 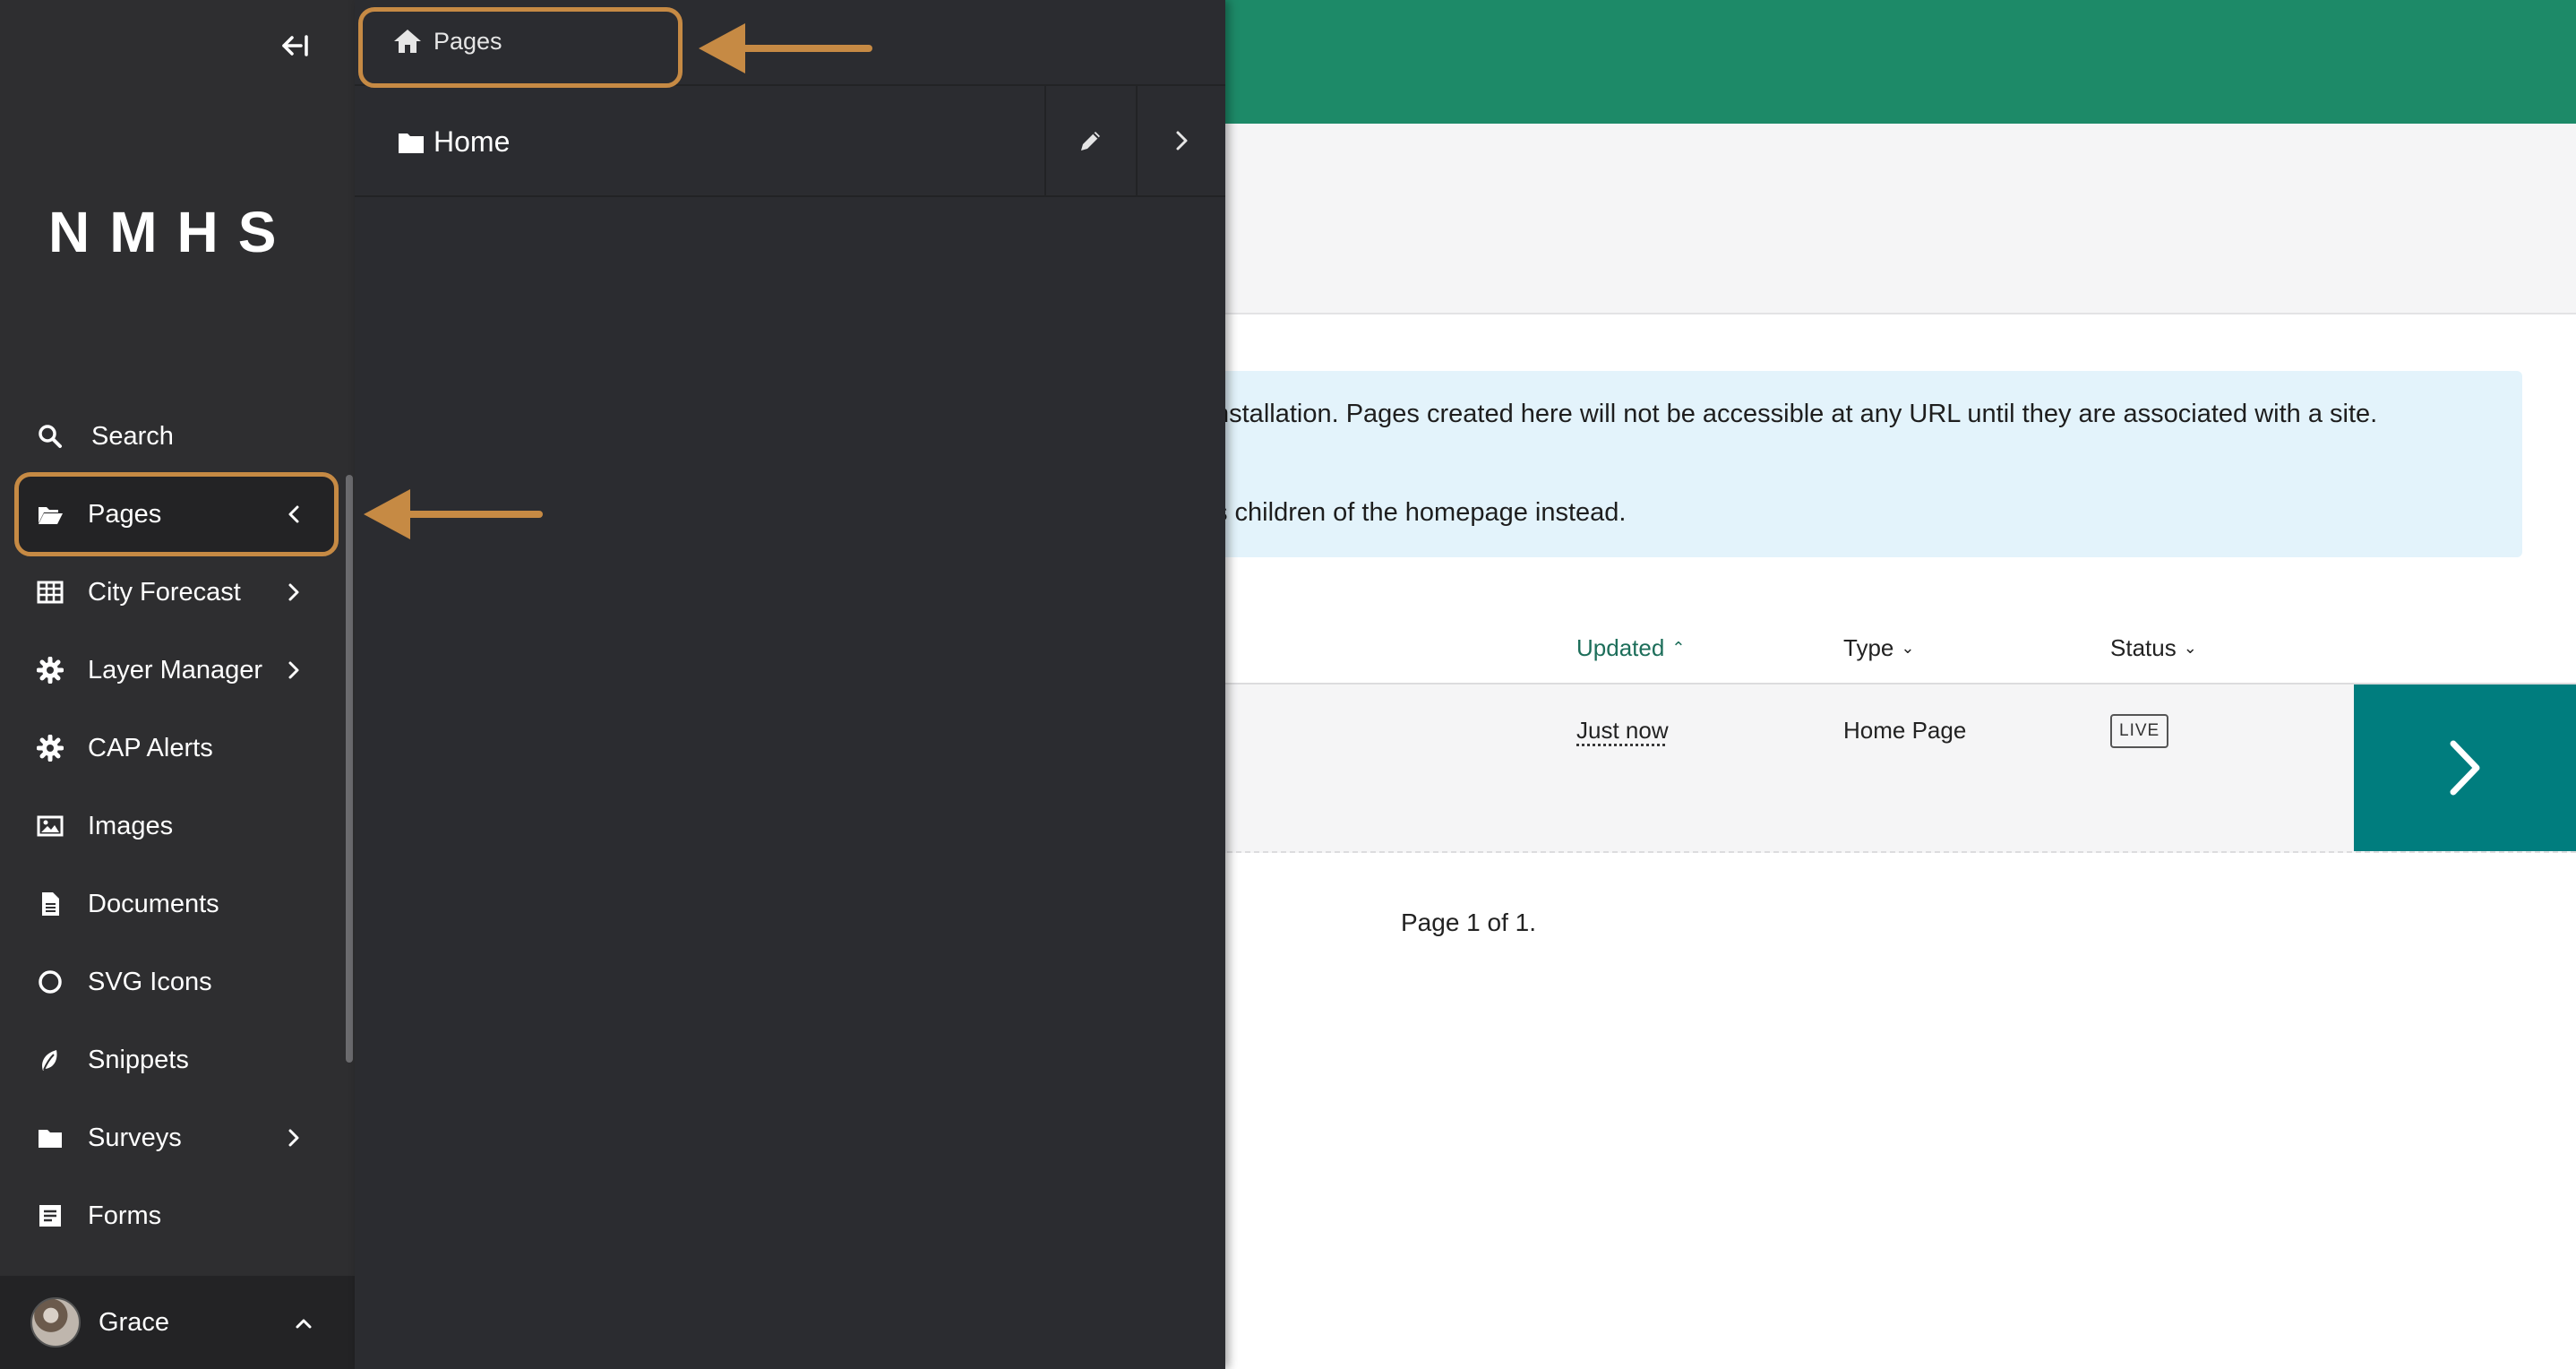 I want to click on folder-open-icon, so click(x=50, y=514).